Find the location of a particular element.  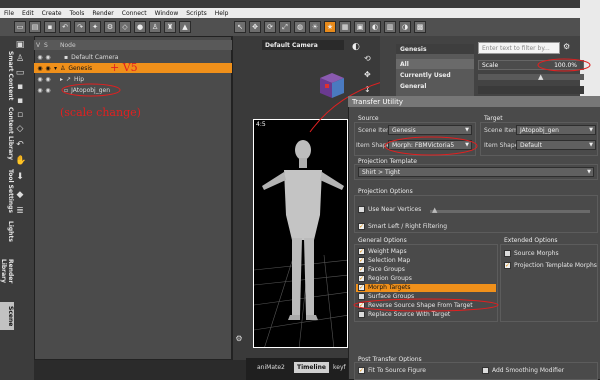

menu-render: Render is located at coordinates (102, 13).